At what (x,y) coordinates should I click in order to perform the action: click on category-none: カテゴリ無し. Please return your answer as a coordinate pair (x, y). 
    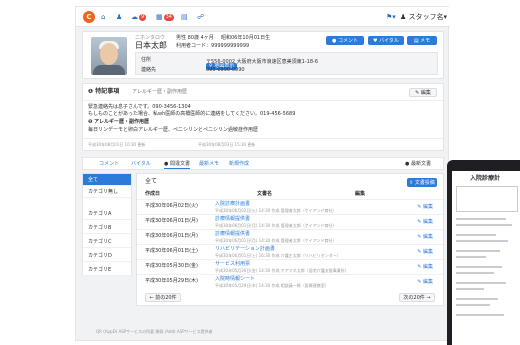
    Looking at the image, I should click on (107, 192).